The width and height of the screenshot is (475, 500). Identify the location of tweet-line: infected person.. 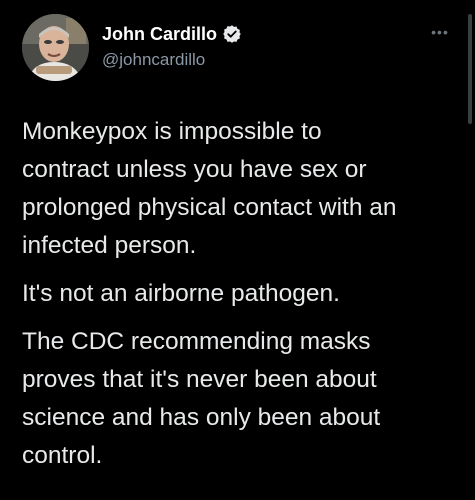
(109, 245).